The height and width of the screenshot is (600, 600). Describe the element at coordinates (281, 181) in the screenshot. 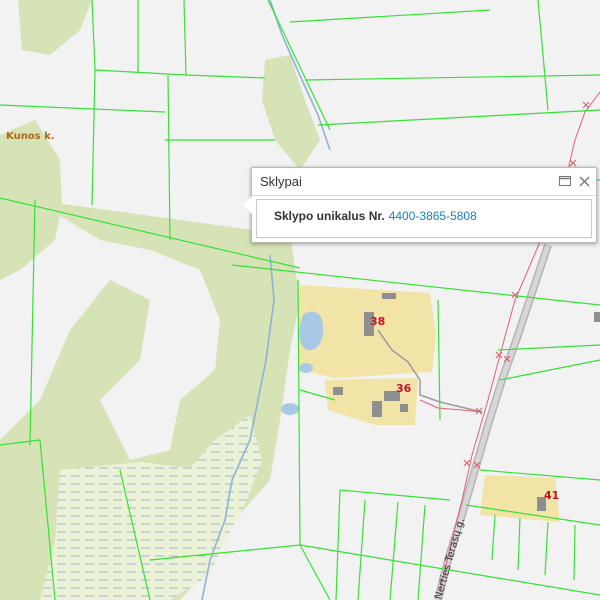

I see `popup-title: Sklypai` at that location.